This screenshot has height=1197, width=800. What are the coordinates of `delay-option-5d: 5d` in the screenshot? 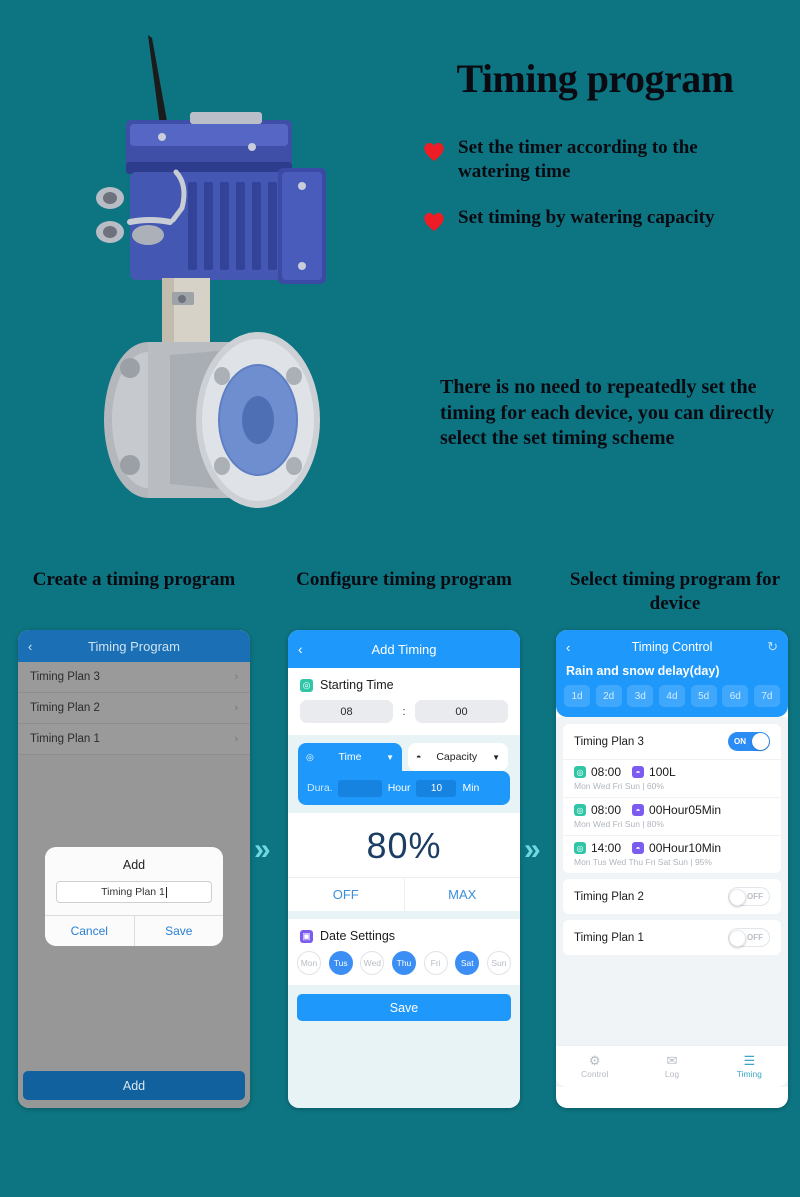 It's located at (703, 696).